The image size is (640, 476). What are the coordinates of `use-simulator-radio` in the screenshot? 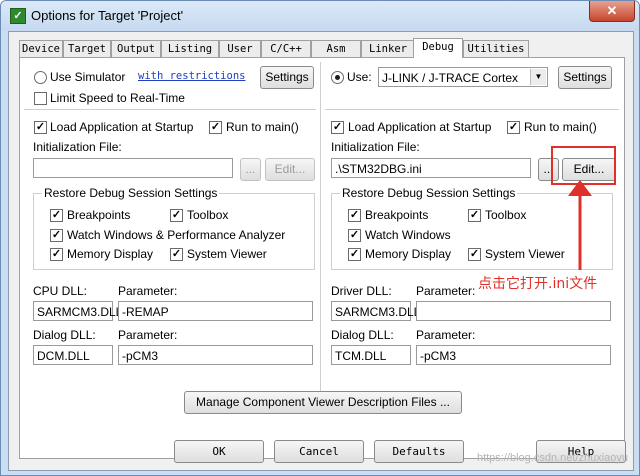 It's located at (40, 77).